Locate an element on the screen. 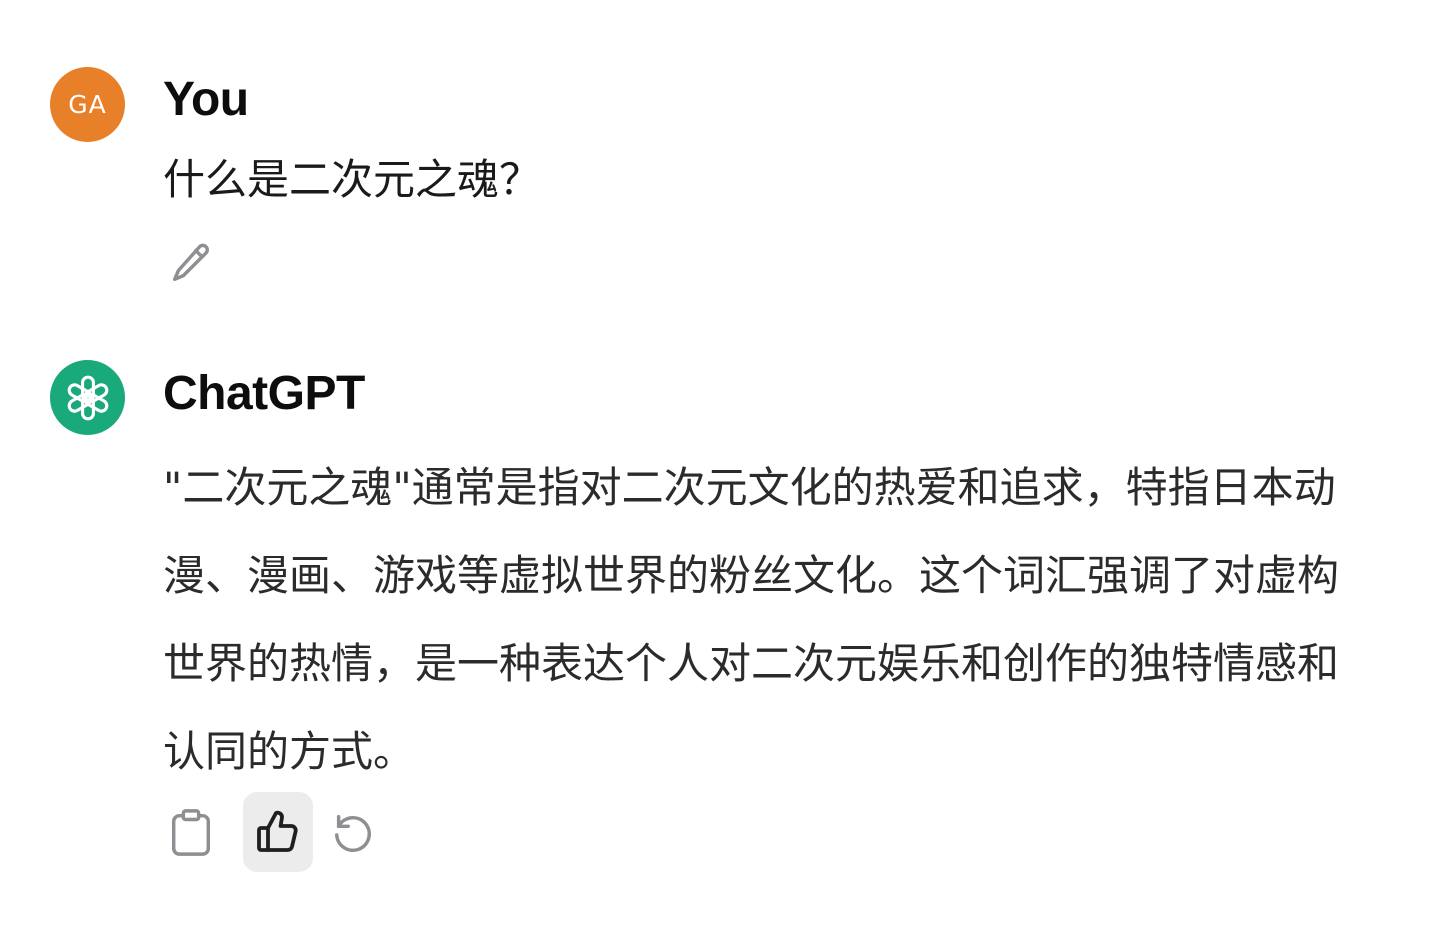  thumbs-up-button is located at coordinates (278, 832).